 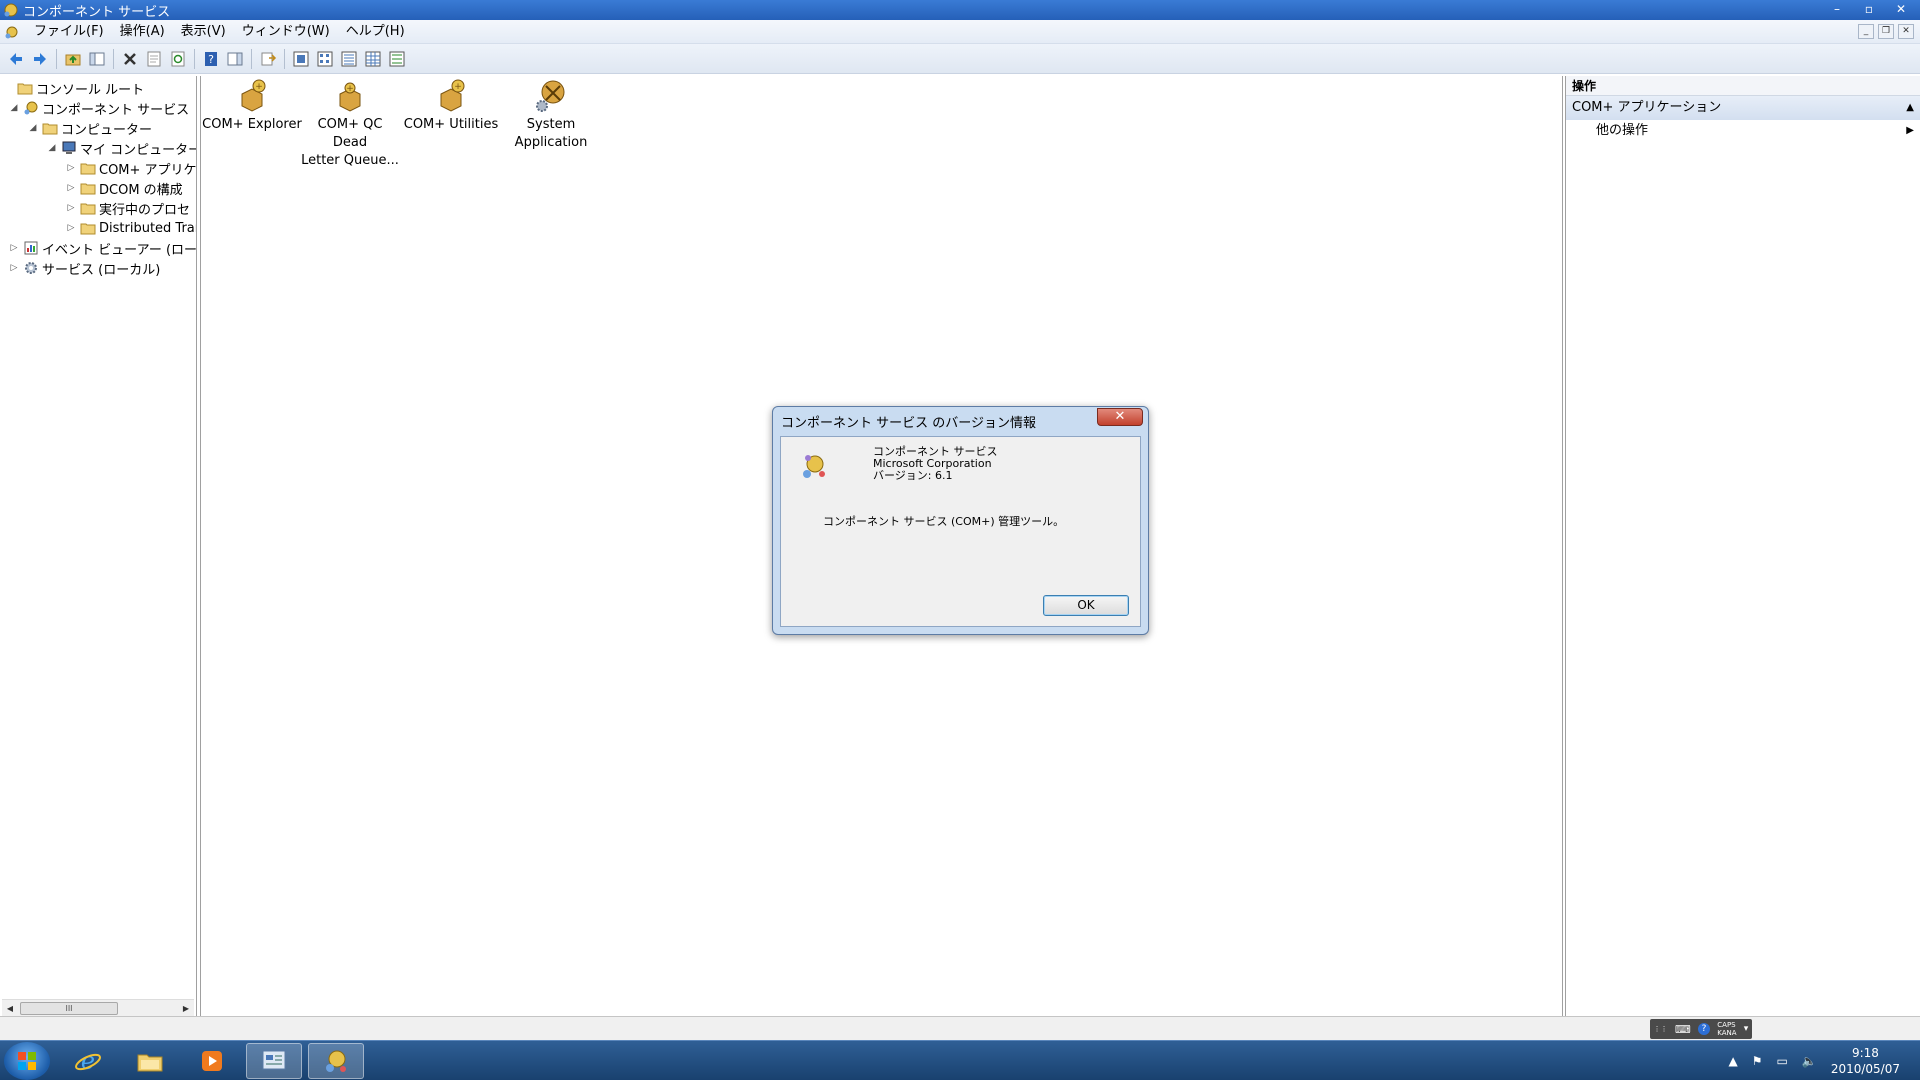 I want to click on export-list-button, so click(x=268, y=59).